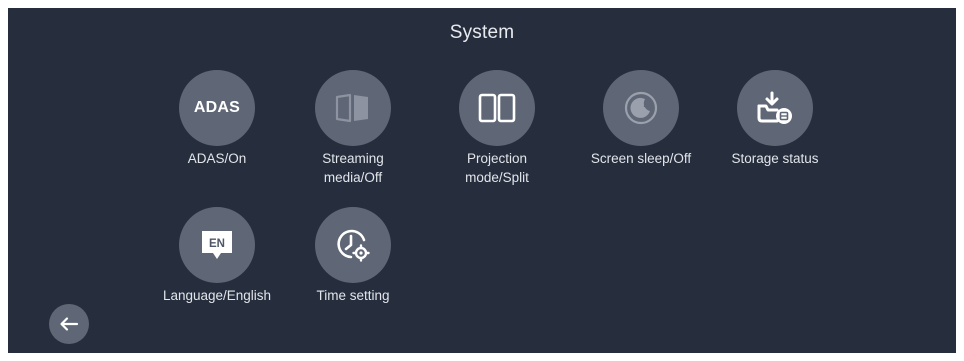  I want to click on screen-sleep-tile: z Screen sleep/Off, so click(641, 119).